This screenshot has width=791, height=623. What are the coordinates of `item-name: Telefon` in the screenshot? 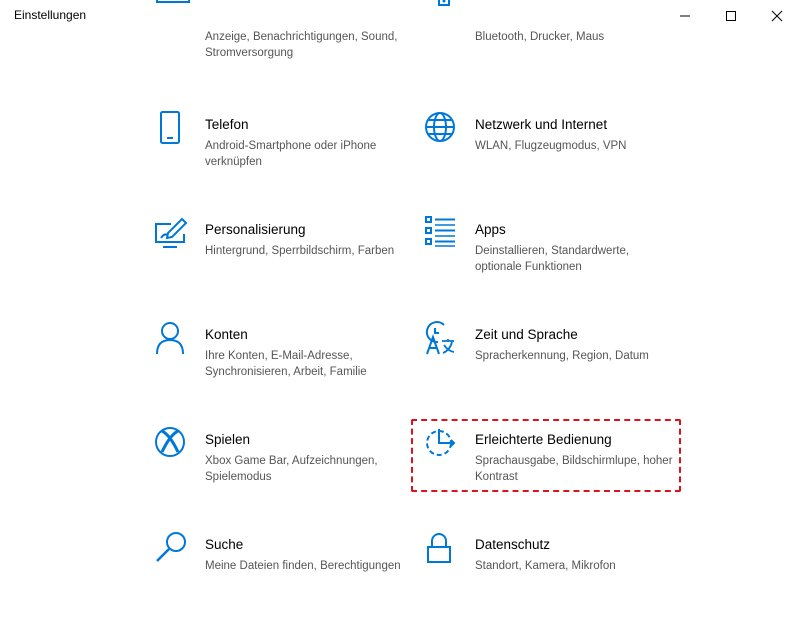 It's located at (227, 124).